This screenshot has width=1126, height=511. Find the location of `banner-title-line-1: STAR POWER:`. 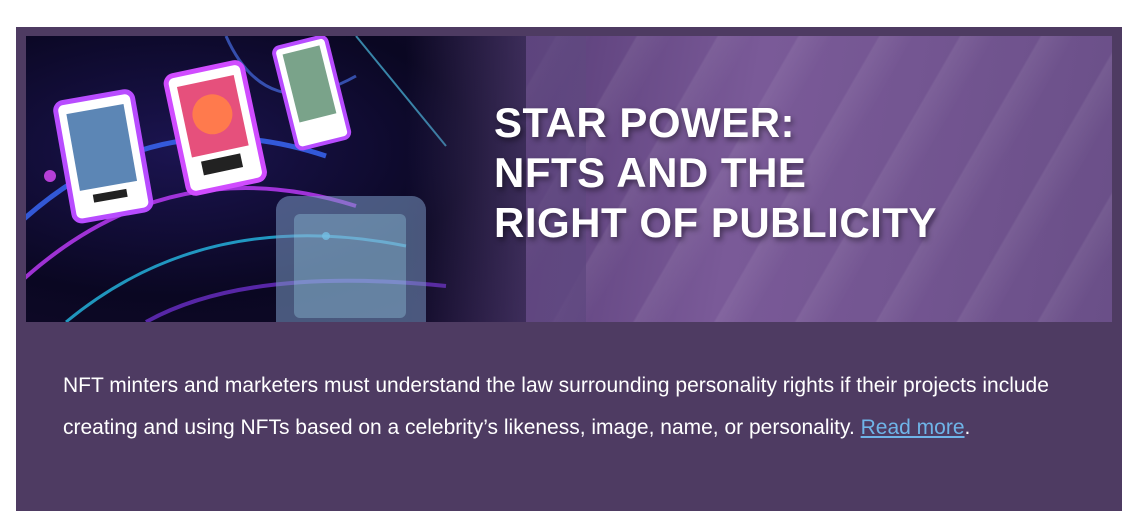

banner-title-line-1: STAR POWER: is located at coordinates (645, 122).